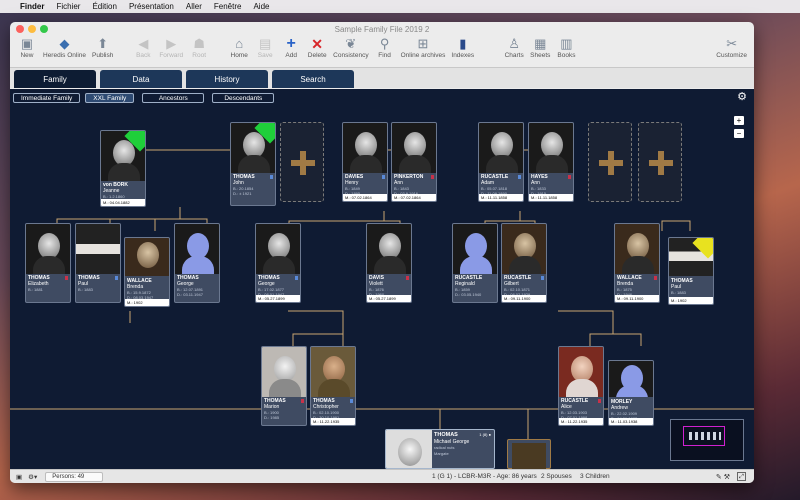 The width and height of the screenshot is (800, 500). I want to click on indexes-icon: ▮, so click(463, 43).